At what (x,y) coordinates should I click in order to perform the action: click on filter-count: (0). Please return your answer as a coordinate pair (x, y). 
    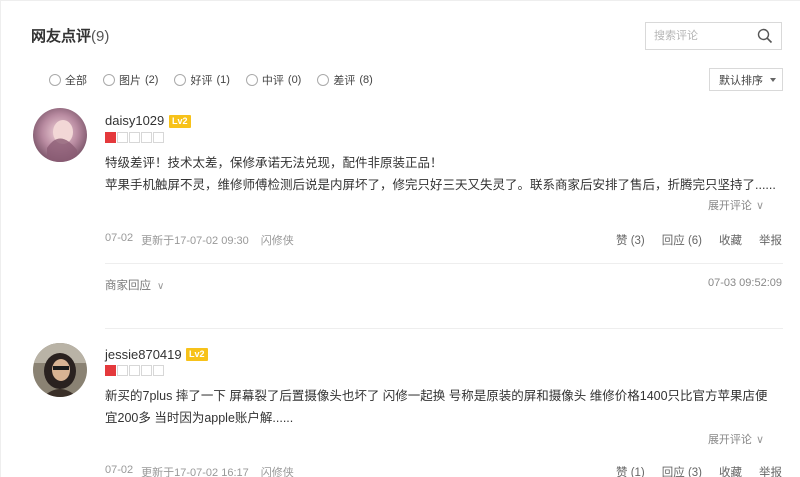
    Looking at the image, I should click on (294, 80).